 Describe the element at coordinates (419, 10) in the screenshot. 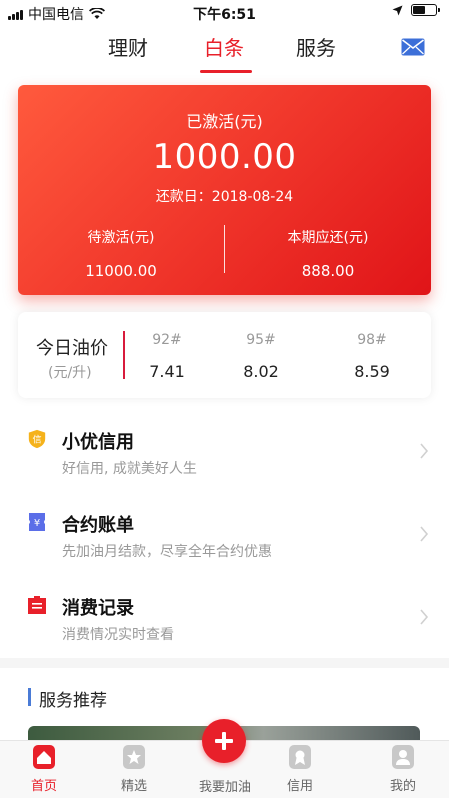

I see `battery-level` at that location.